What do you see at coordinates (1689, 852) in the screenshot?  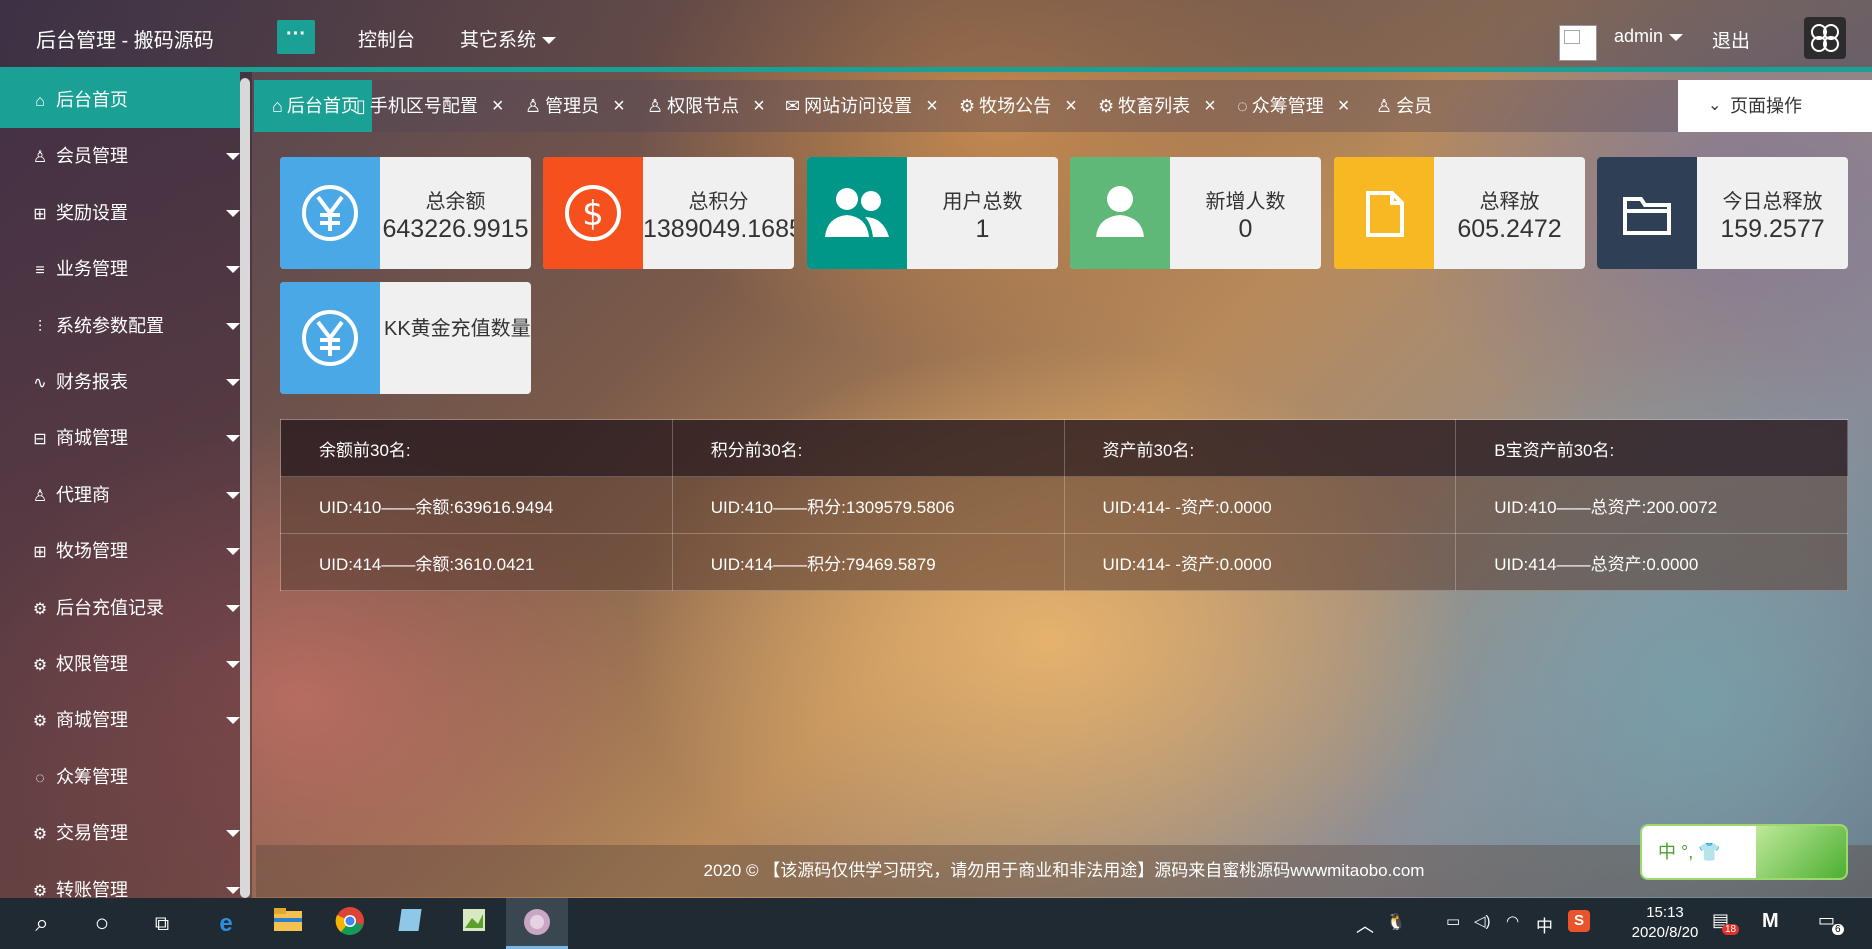 I see `ime-toolbar-label: 中 °, 👕` at bounding box center [1689, 852].